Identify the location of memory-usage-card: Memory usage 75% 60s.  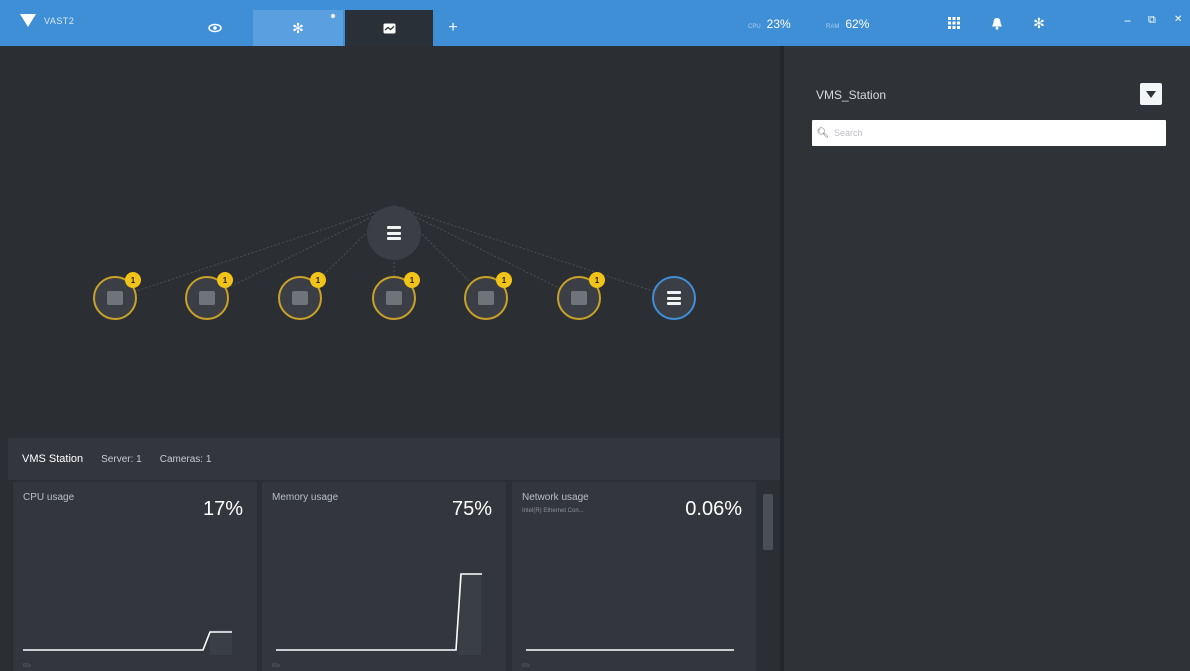
(384, 576).